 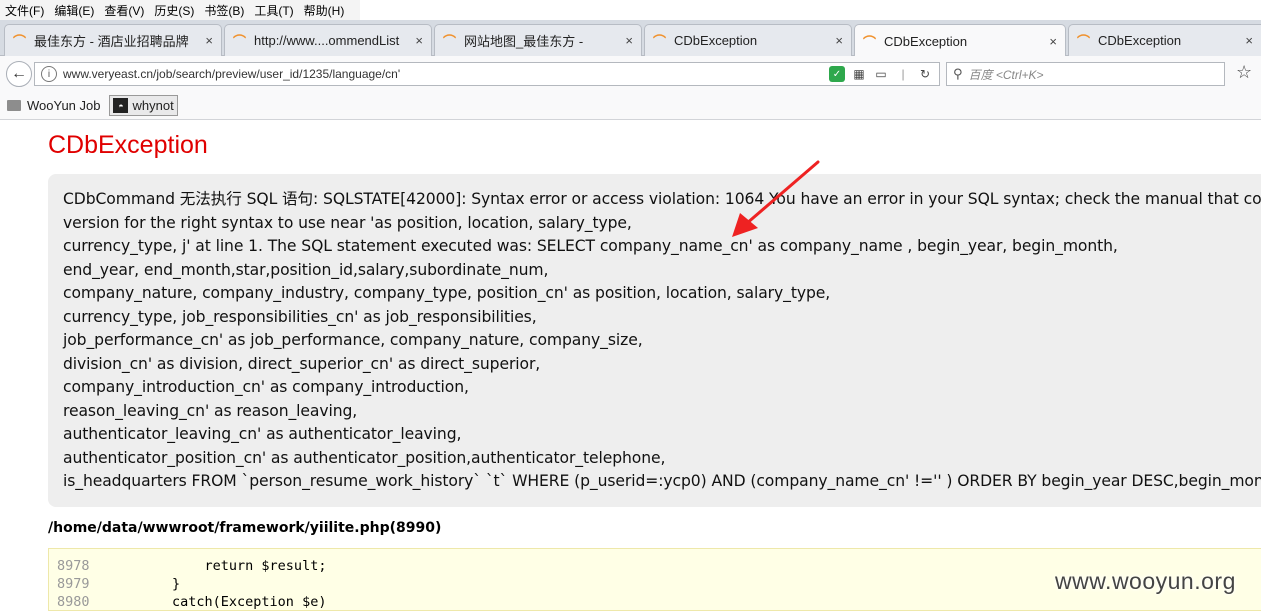 I want to click on line-number: 8978, so click(x=73, y=566).